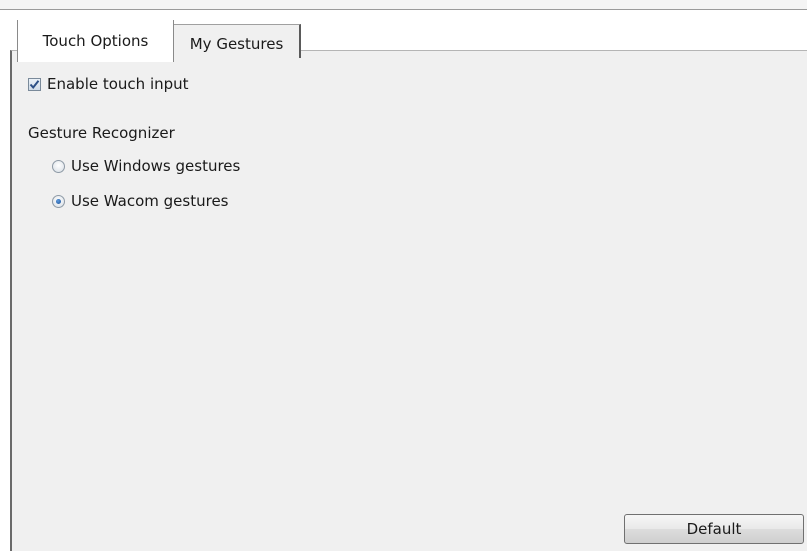 This screenshot has height=551, width=807. What do you see at coordinates (101, 133) in the screenshot?
I see `gesture-recognizer-heading: Gesture Recognizer` at bounding box center [101, 133].